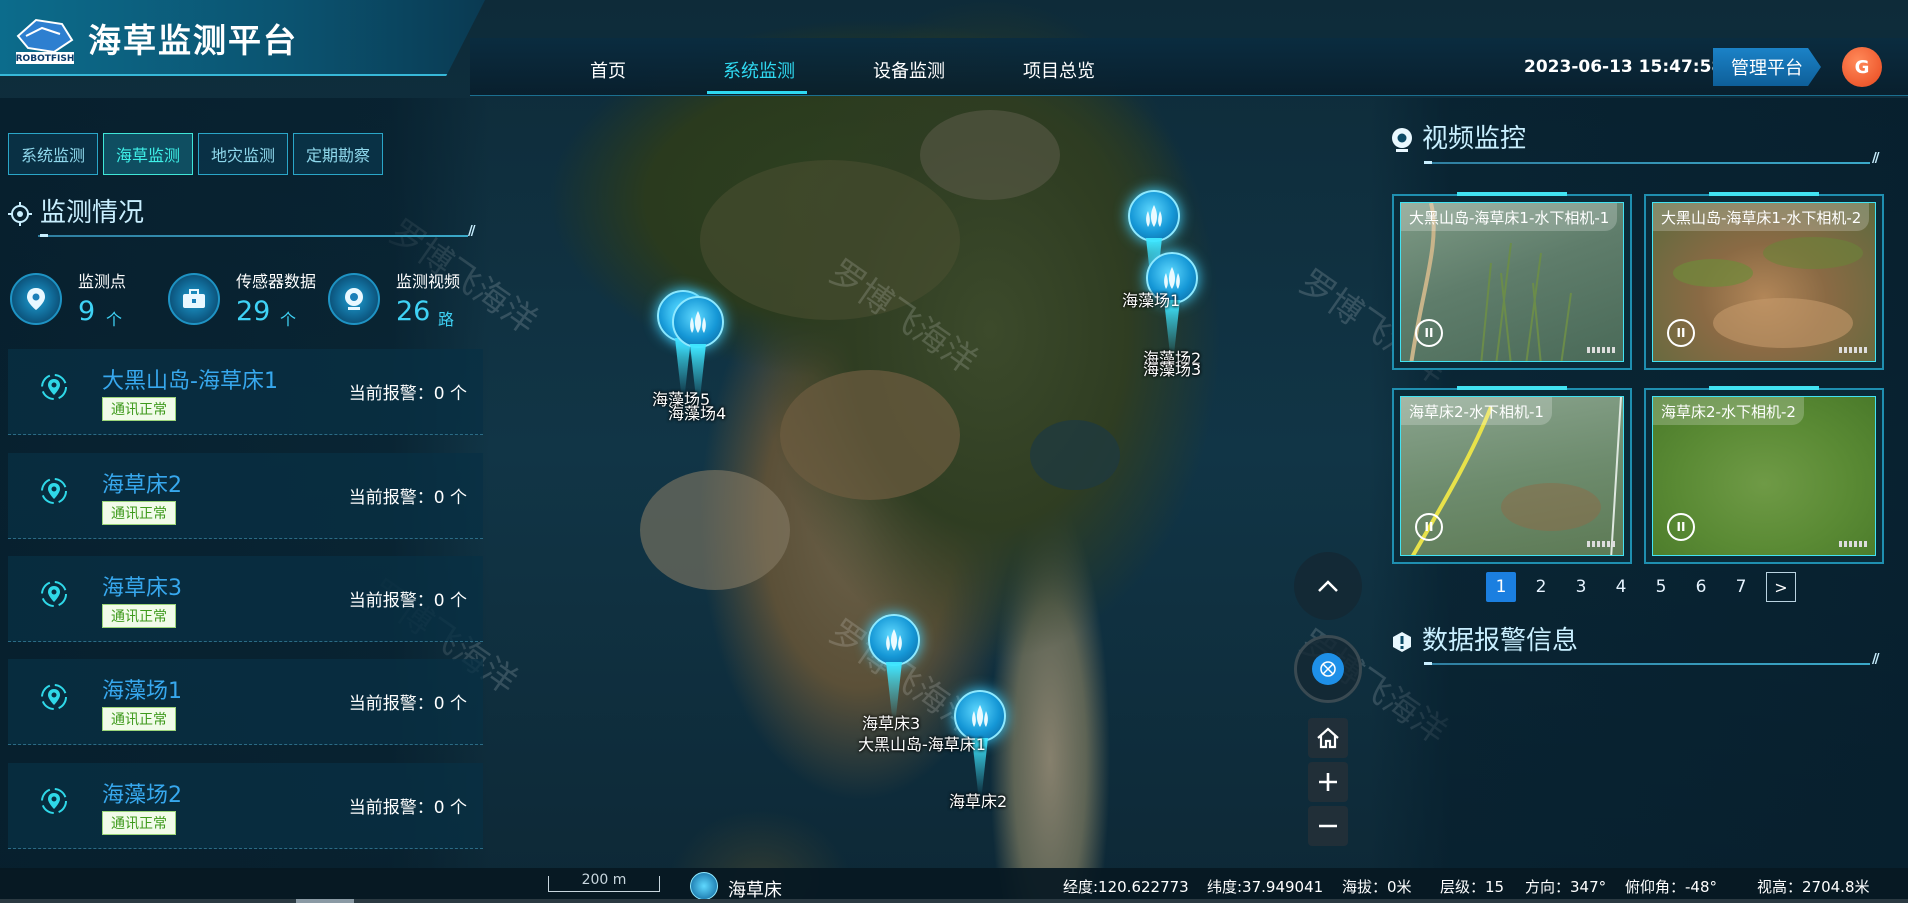  I want to click on scrollbar-thumb, so click(325, 901).